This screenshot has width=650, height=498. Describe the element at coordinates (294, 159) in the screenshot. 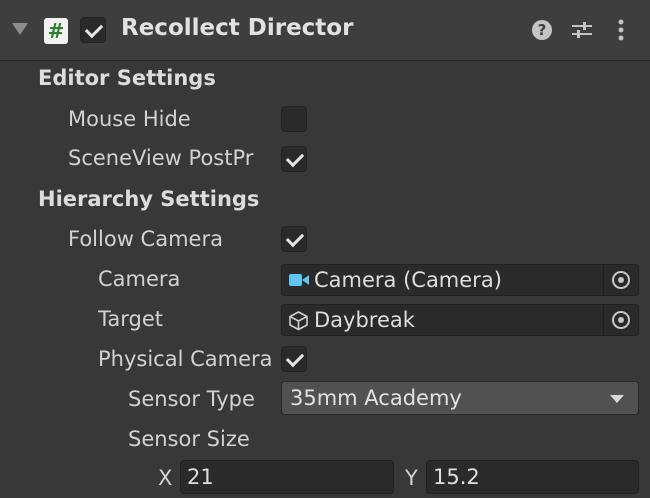

I see `sceneview-postpr-checkbox` at that location.